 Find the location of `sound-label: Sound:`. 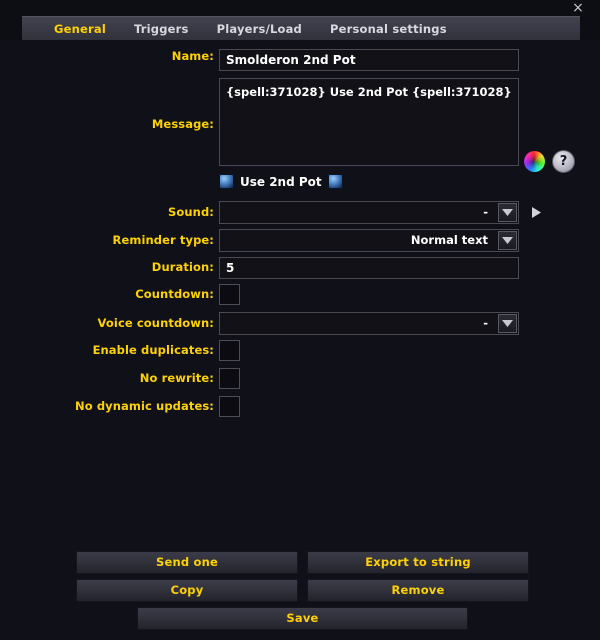

sound-label: Sound: is located at coordinates (191, 212).